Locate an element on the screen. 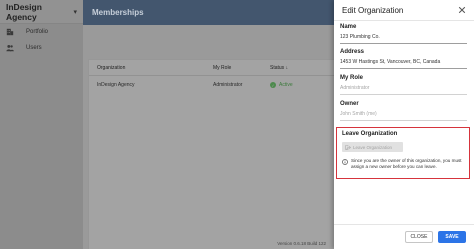 The image size is (474, 249). drawer-footer: CLOSE SAVE is located at coordinates (404, 236).